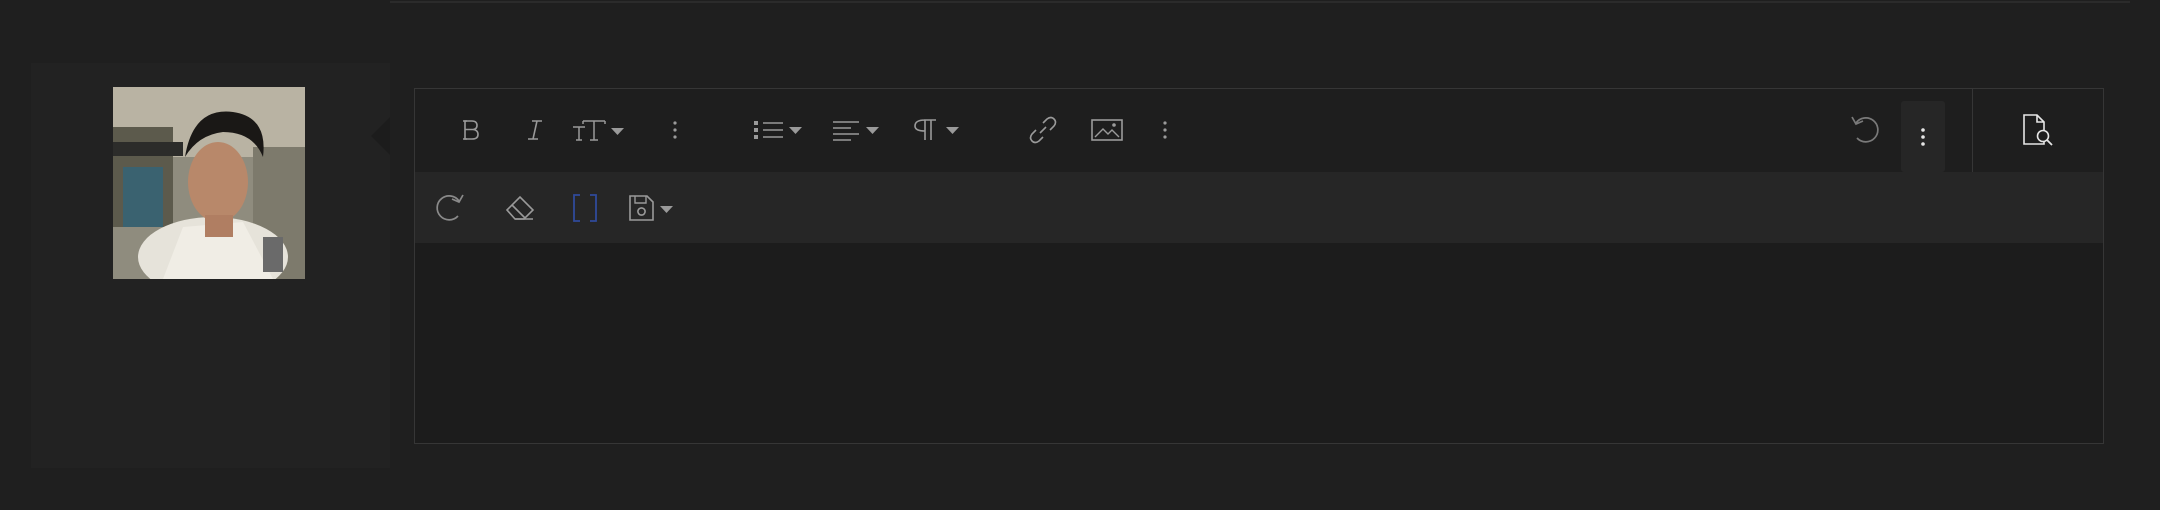 The width and height of the screenshot is (2160, 510). I want to click on top-divider, so click(1260, 2).